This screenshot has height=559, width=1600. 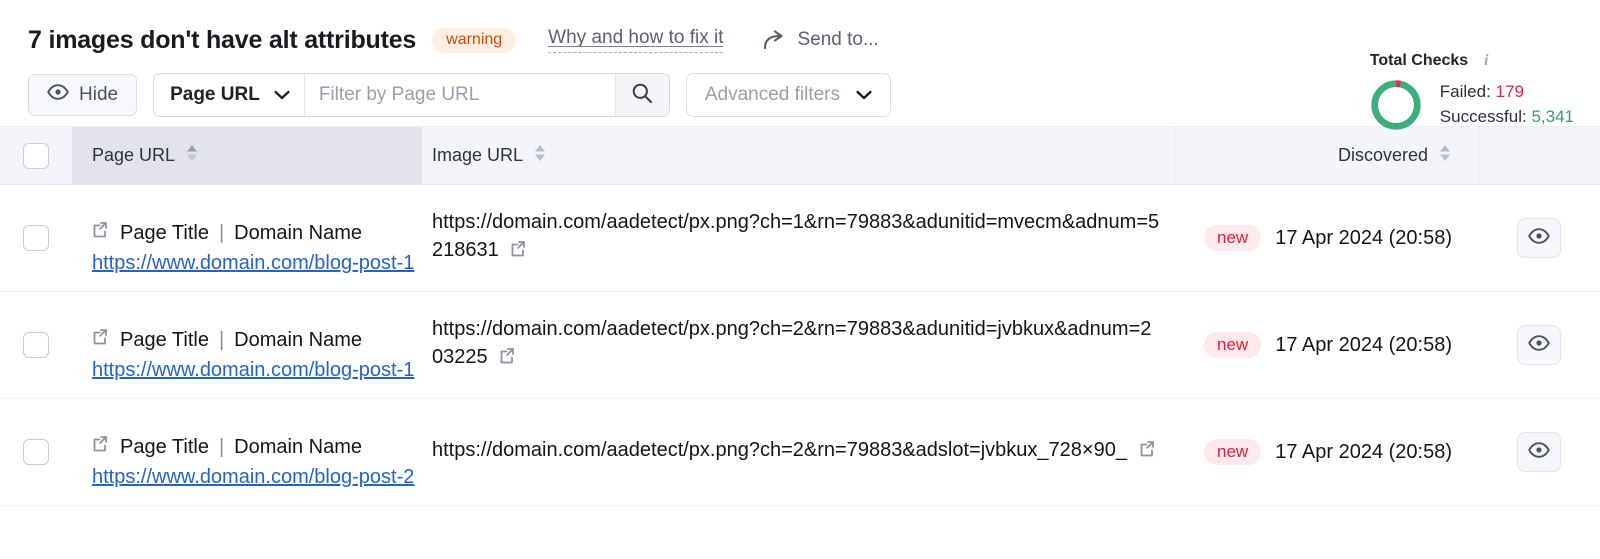 I want to click on status-badge: warning, so click(x=474, y=40).